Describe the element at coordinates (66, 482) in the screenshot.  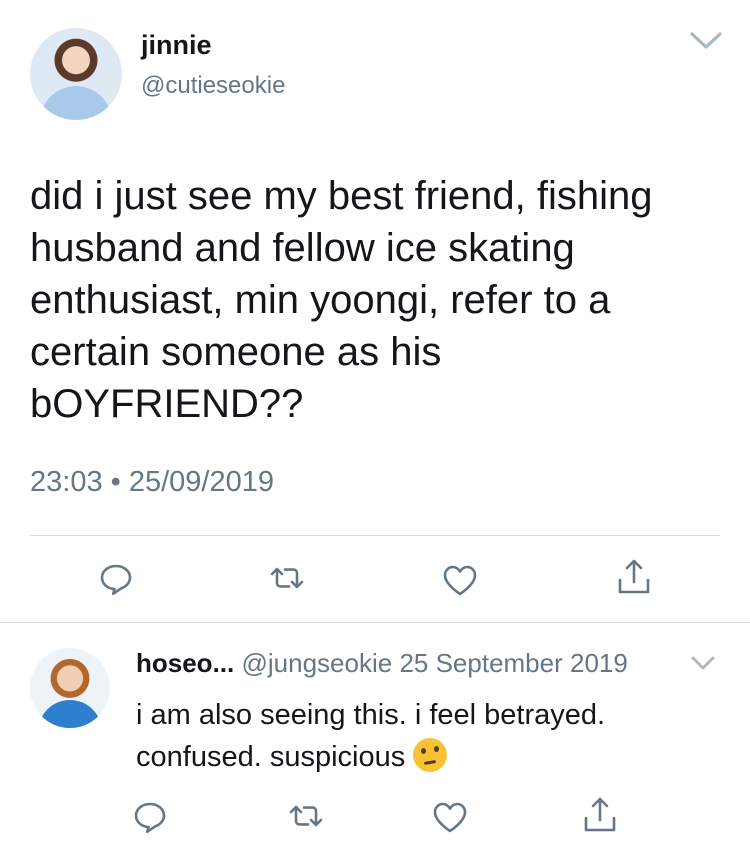
I see `tweet-time: 23:03` at that location.